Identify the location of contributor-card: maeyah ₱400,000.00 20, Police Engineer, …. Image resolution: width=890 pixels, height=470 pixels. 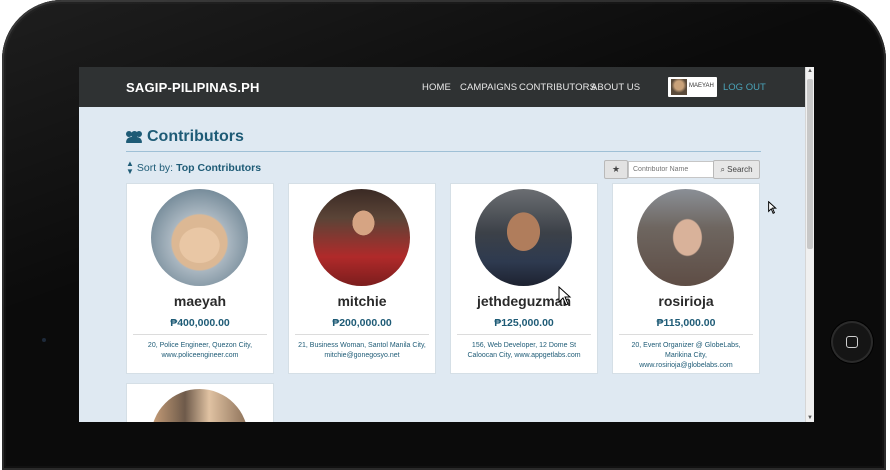
(200, 278).